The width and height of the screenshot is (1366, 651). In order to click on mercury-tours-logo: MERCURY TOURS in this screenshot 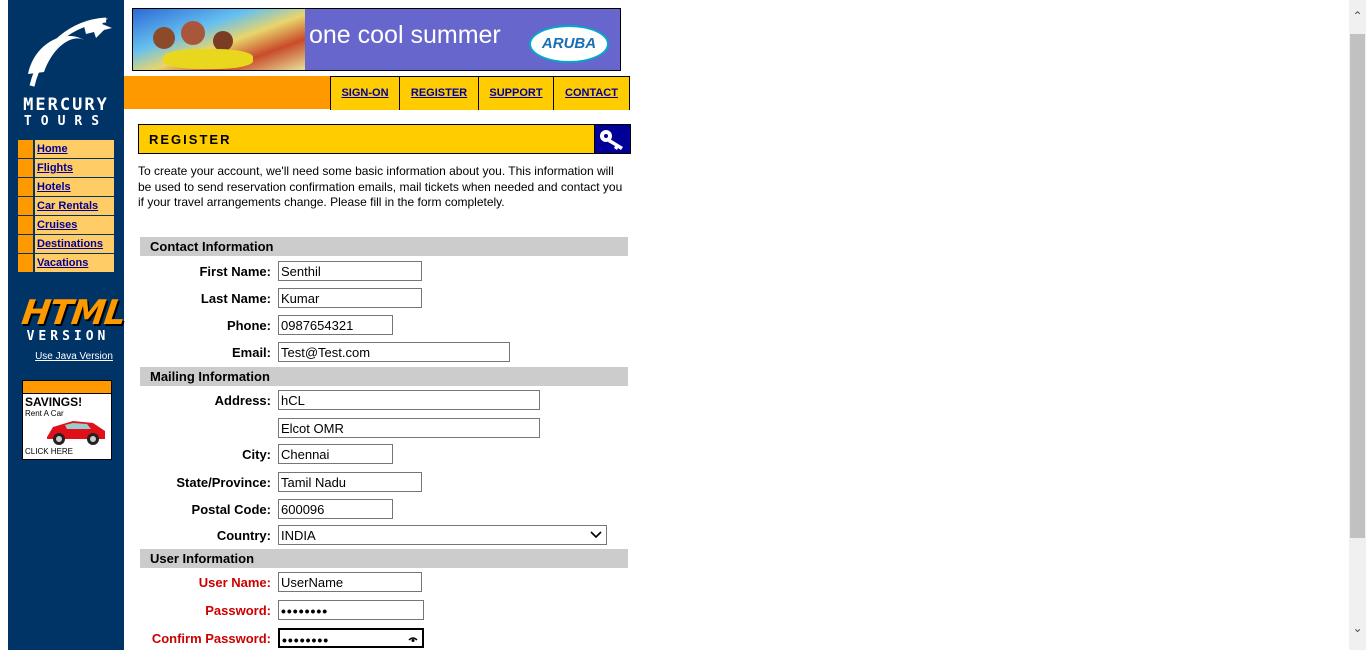, I will do `click(66, 69)`.